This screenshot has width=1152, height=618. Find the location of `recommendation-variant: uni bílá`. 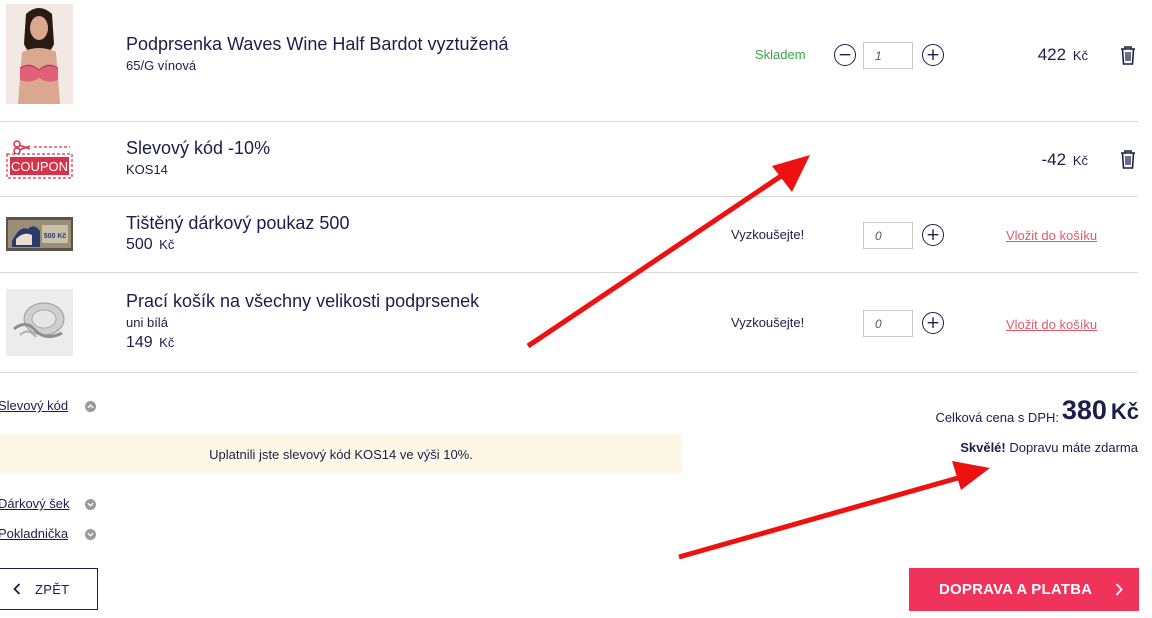

recommendation-variant: uni bílá is located at coordinates (147, 322).